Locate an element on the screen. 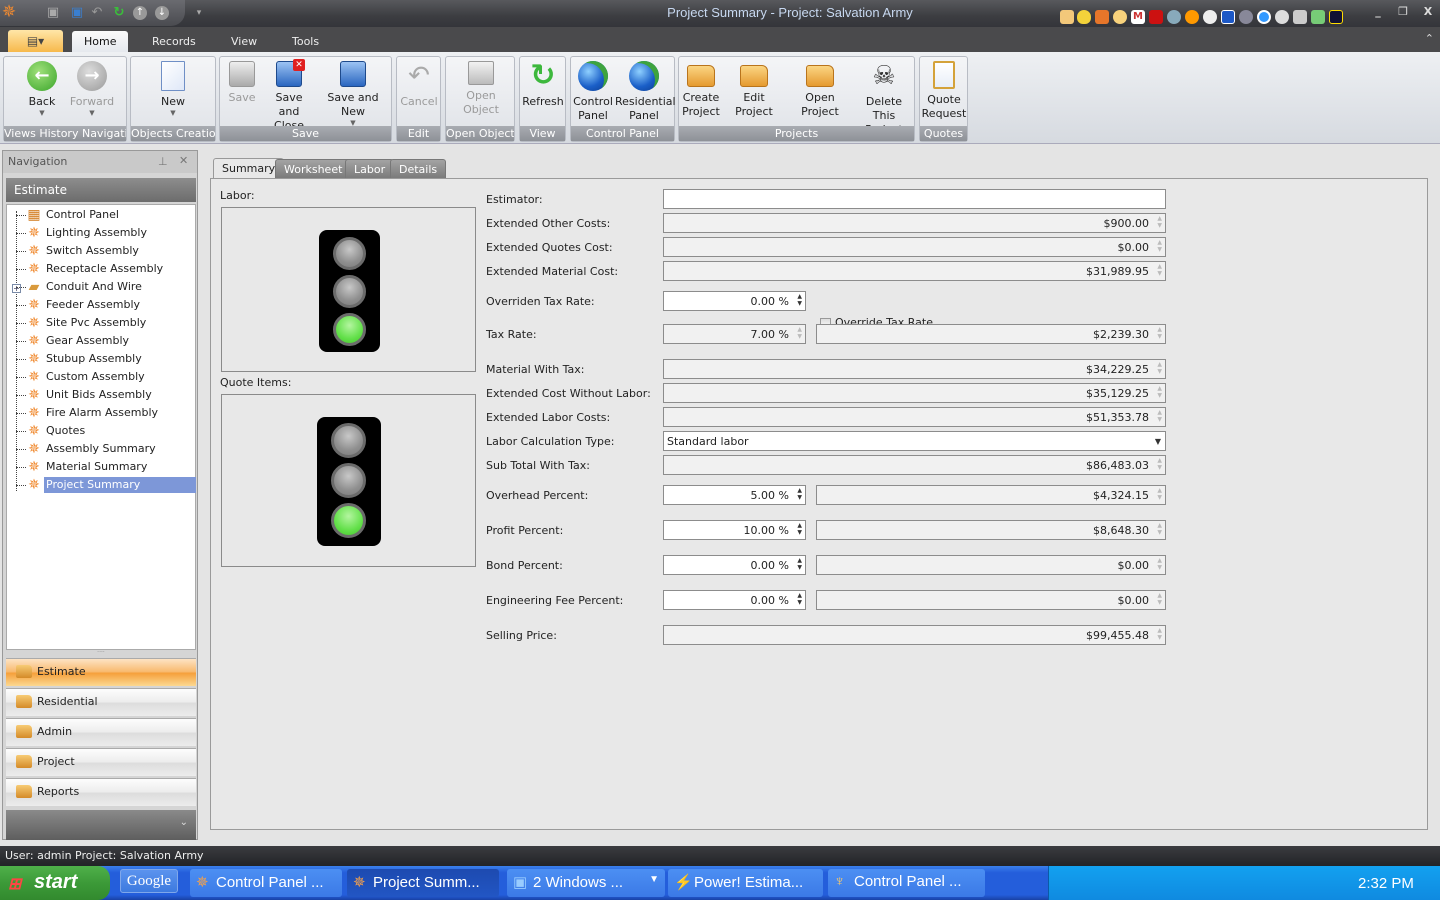 The height and width of the screenshot is (900, 1440). gmail-tray-icon: M is located at coordinates (1138, 17).